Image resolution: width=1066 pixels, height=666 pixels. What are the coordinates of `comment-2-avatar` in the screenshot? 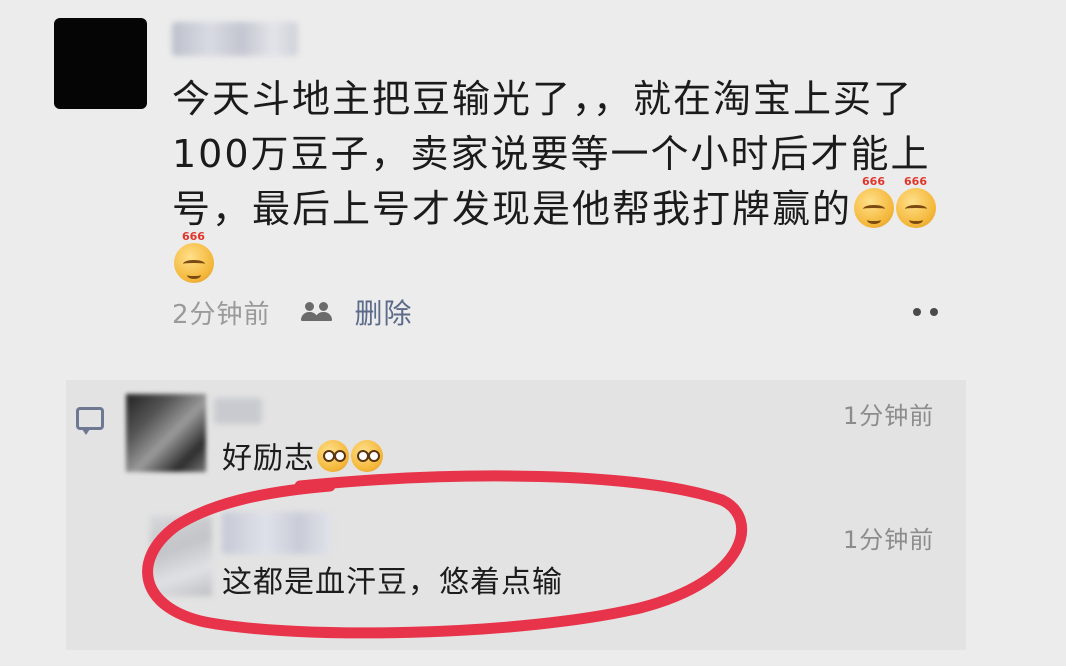 It's located at (181, 556).